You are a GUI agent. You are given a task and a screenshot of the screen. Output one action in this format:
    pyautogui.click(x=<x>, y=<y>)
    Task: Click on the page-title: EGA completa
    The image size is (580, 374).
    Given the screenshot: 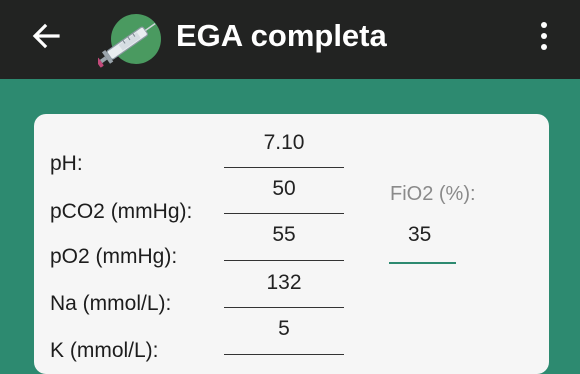 What is the action you would take?
    pyautogui.click(x=281, y=35)
    